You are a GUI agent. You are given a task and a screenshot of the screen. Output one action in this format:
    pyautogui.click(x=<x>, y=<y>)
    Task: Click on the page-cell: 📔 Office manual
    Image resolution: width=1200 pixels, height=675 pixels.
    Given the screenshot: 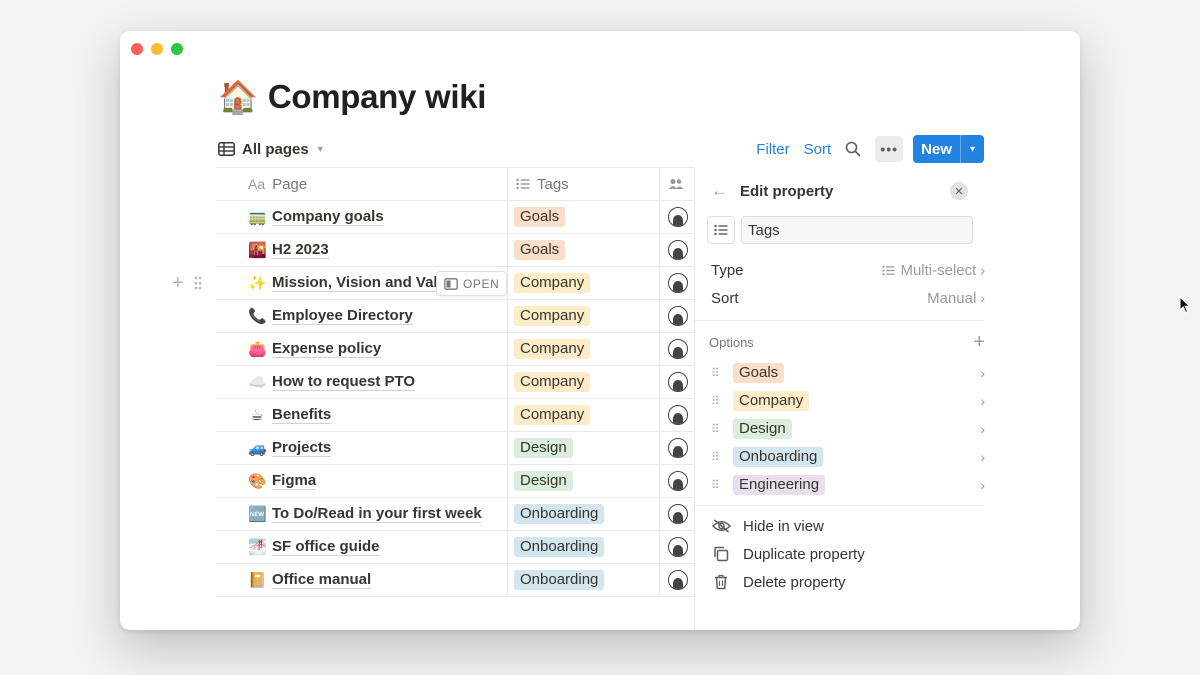 What is the action you would take?
    pyautogui.click(x=362, y=580)
    